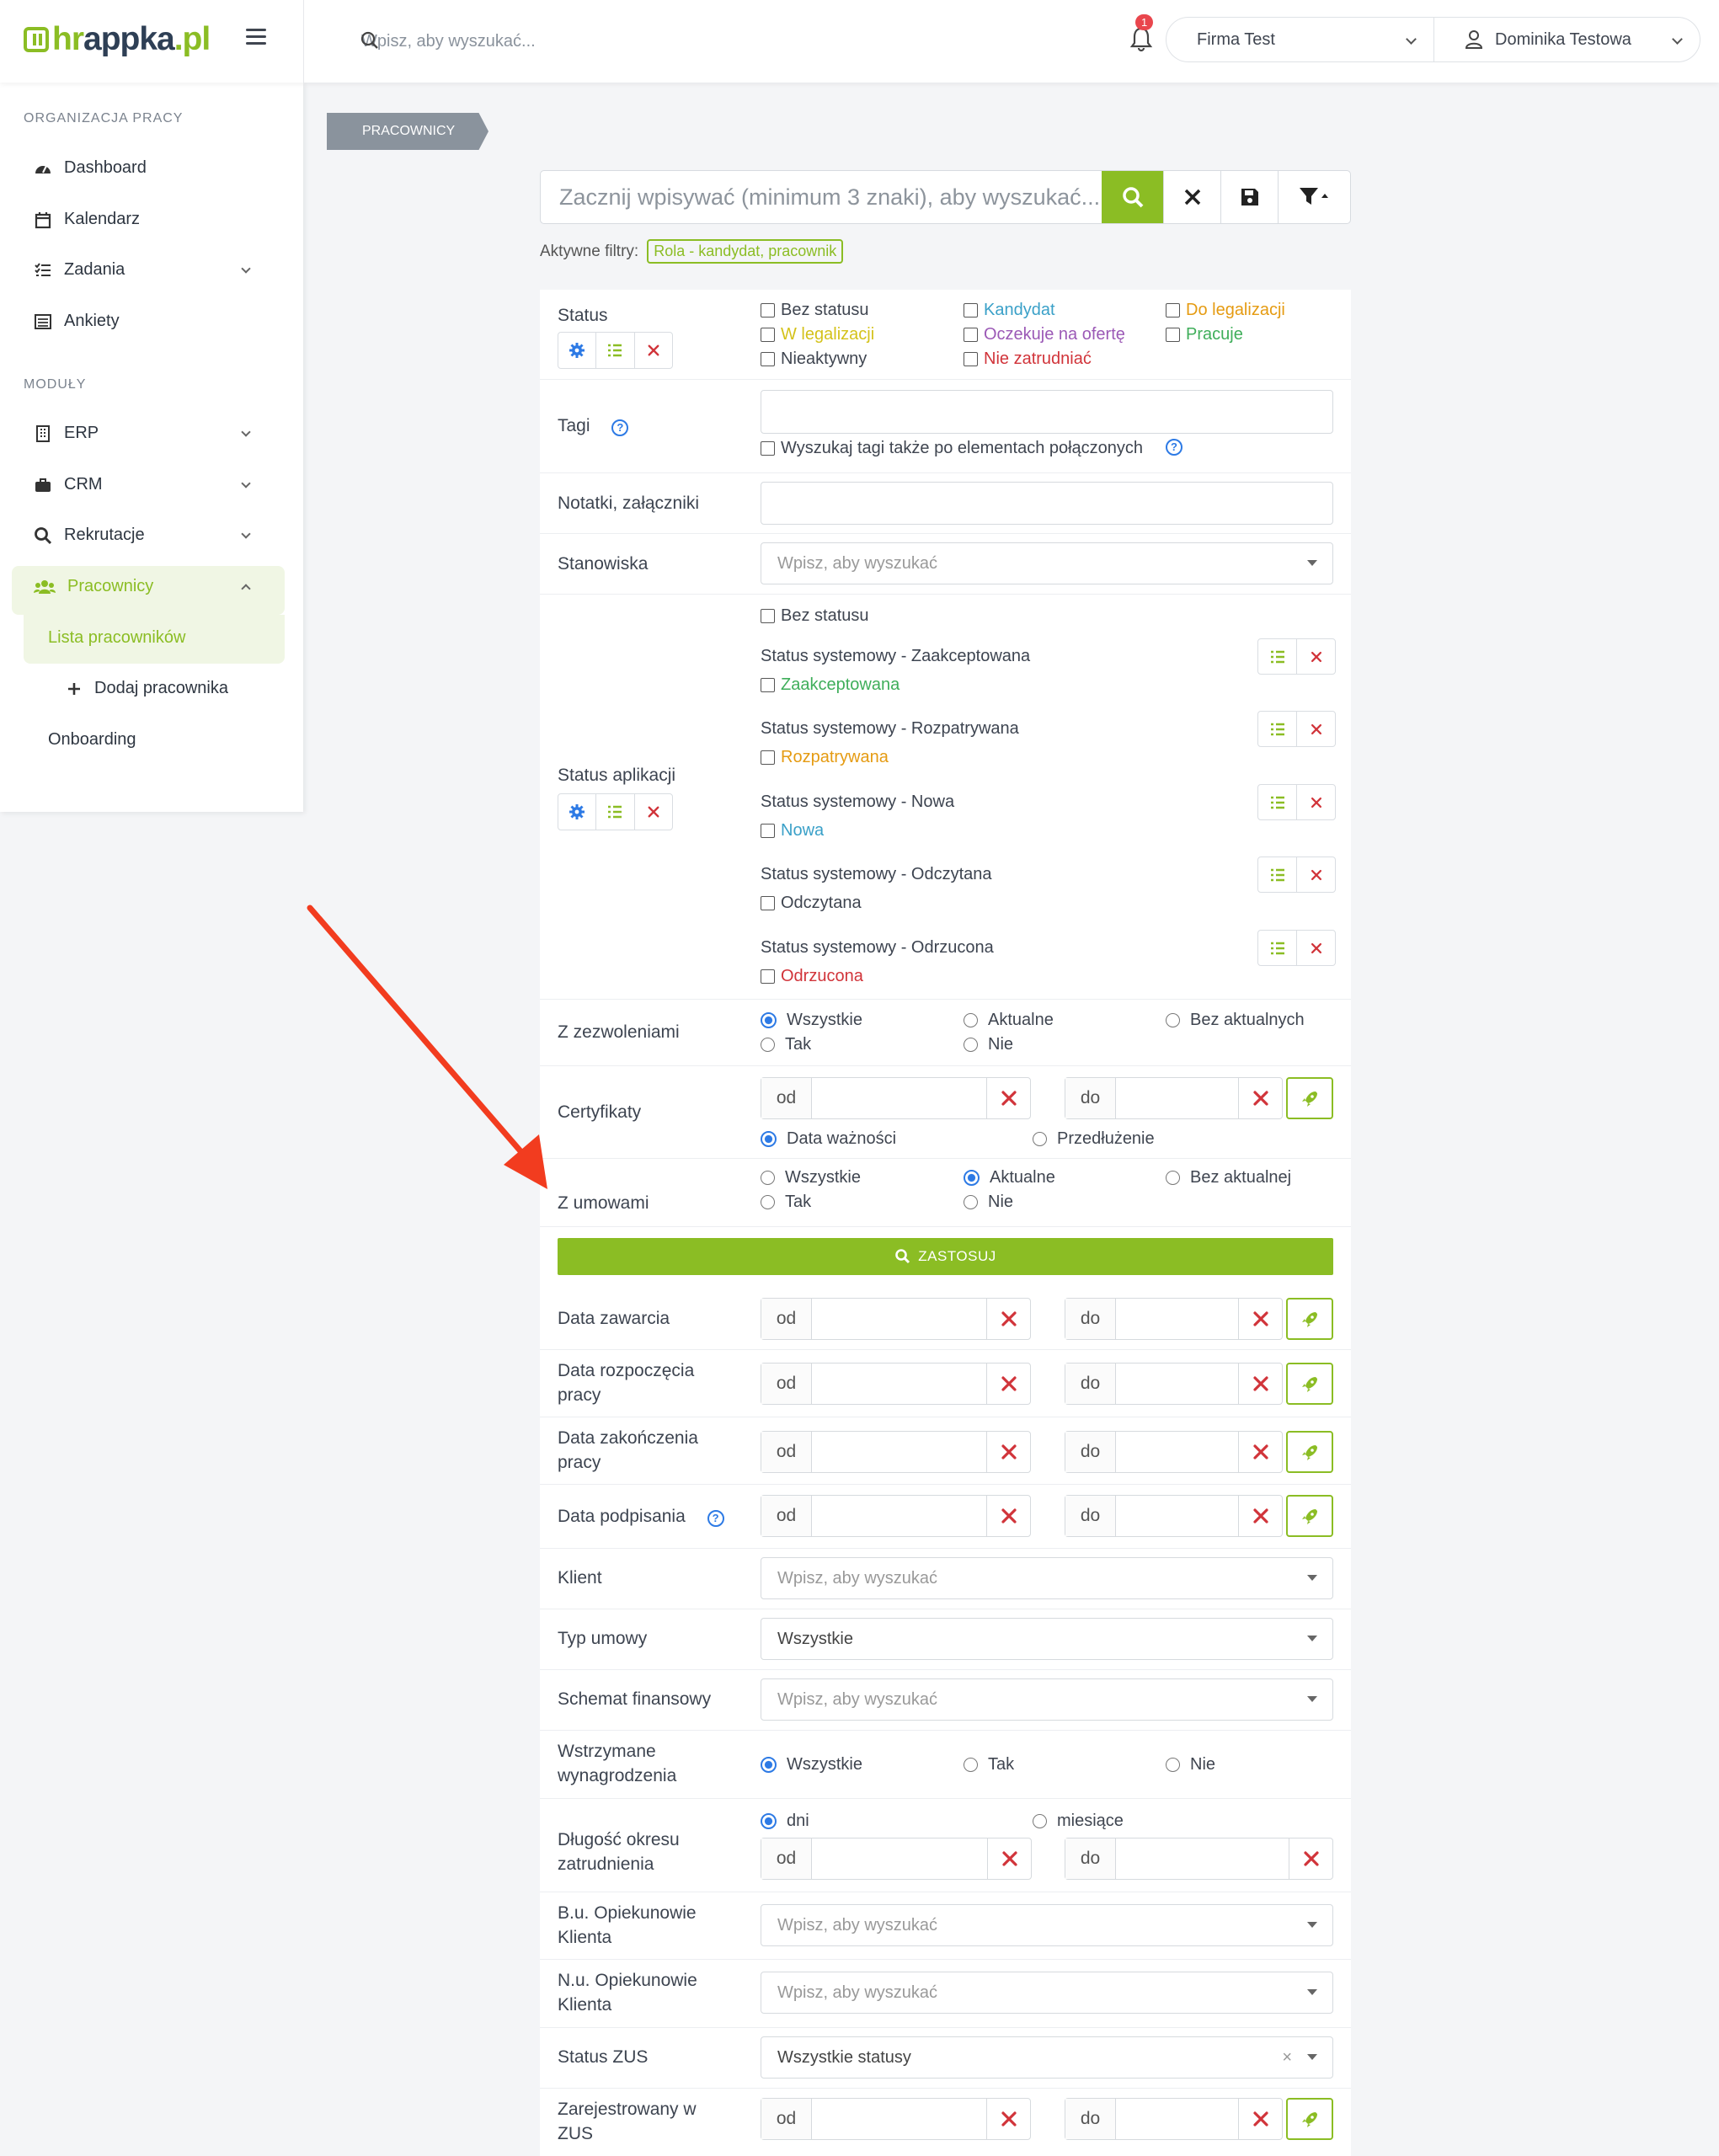 This screenshot has height=2156, width=1719. What do you see at coordinates (812, 1020) in the screenshot?
I see `permits-radio-all: Wszystkie` at bounding box center [812, 1020].